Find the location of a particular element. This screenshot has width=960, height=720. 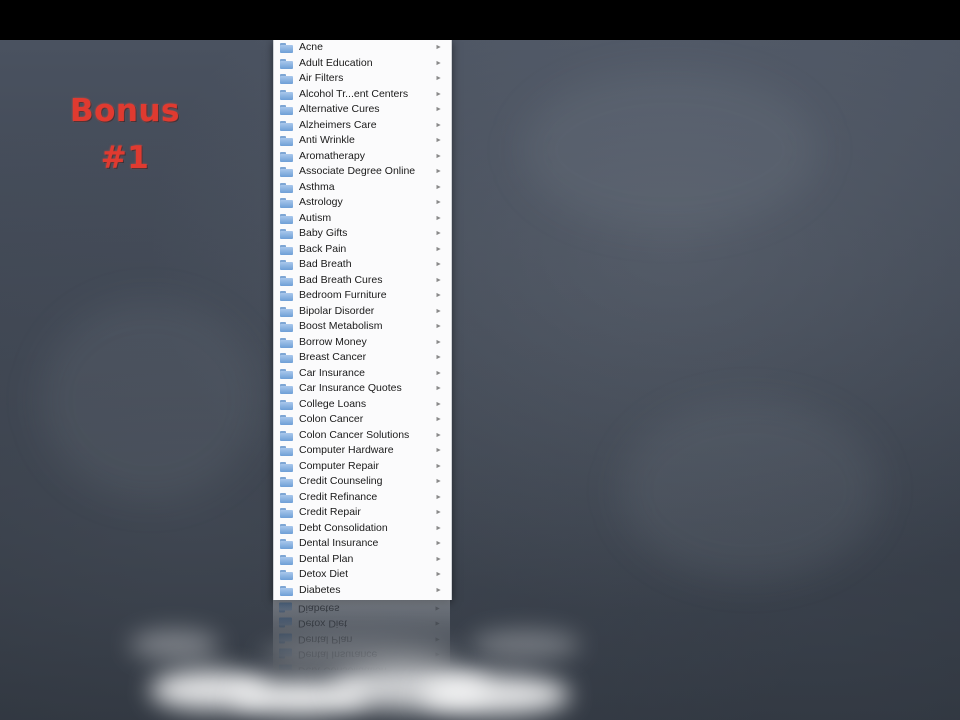

menu-item-debt-consolidation: Debt Consolidation ► is located at coordinates (362, 529).